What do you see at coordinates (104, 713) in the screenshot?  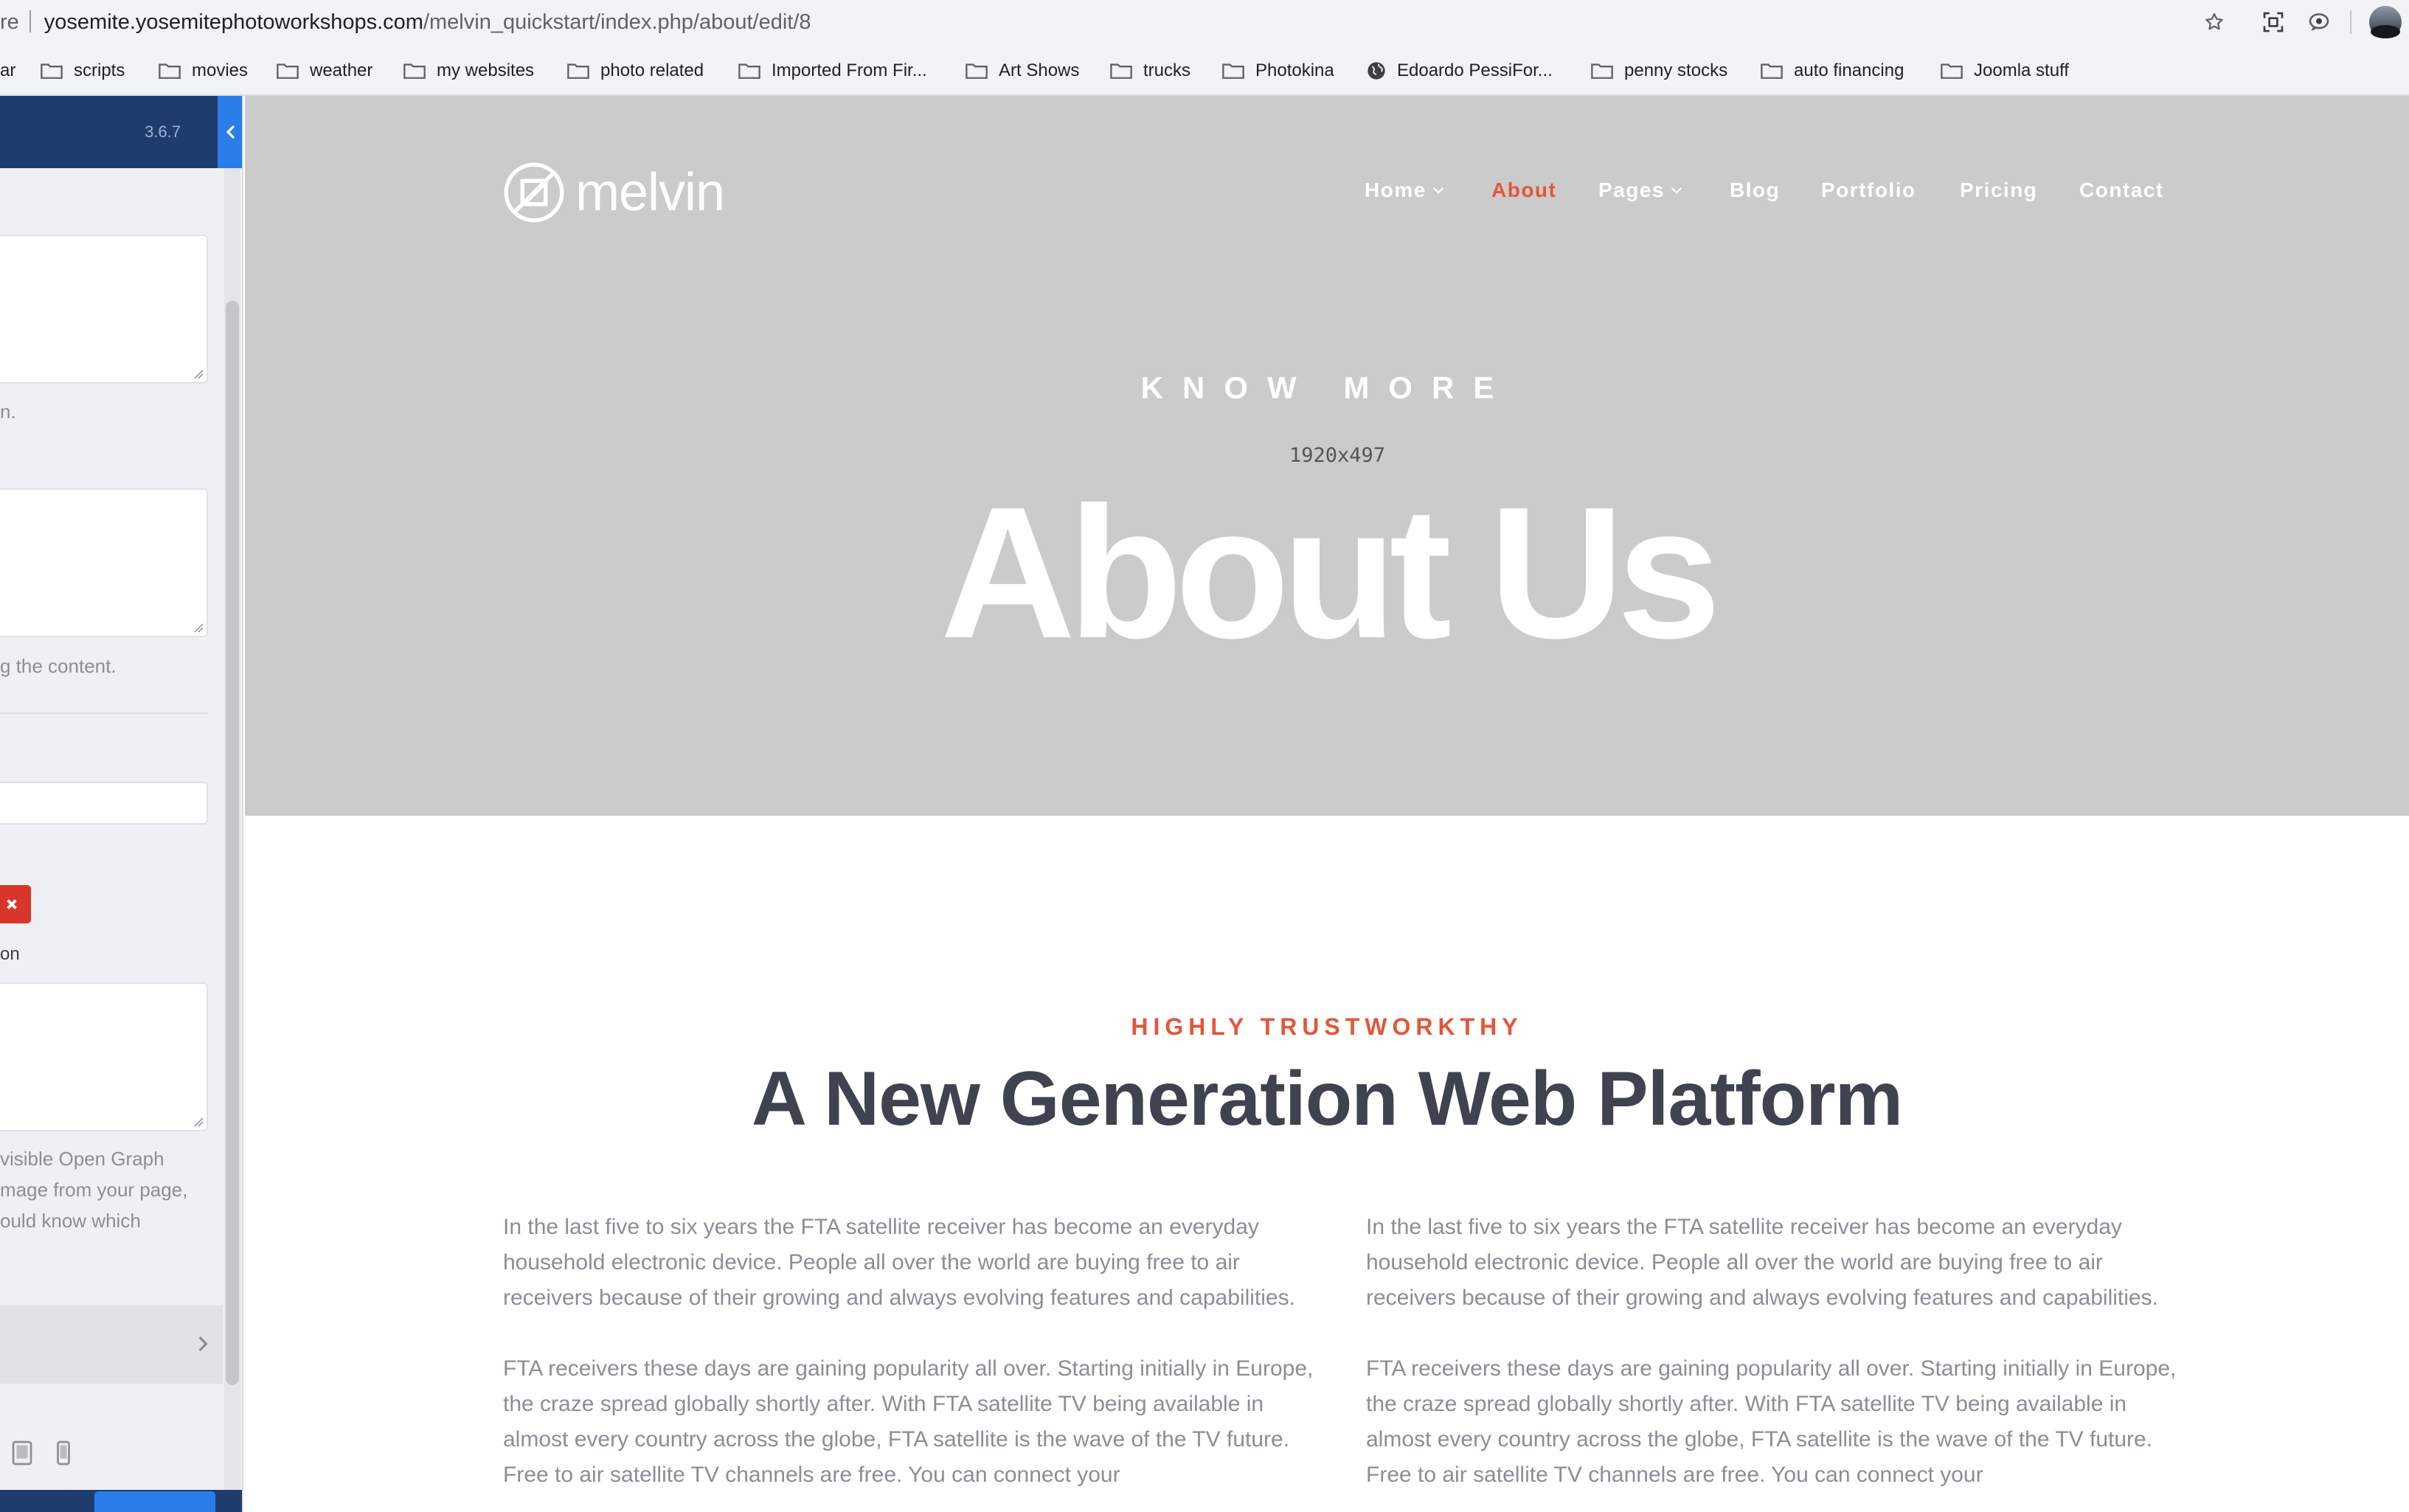 I see `panel-divider` at bounding box center [104, 713].